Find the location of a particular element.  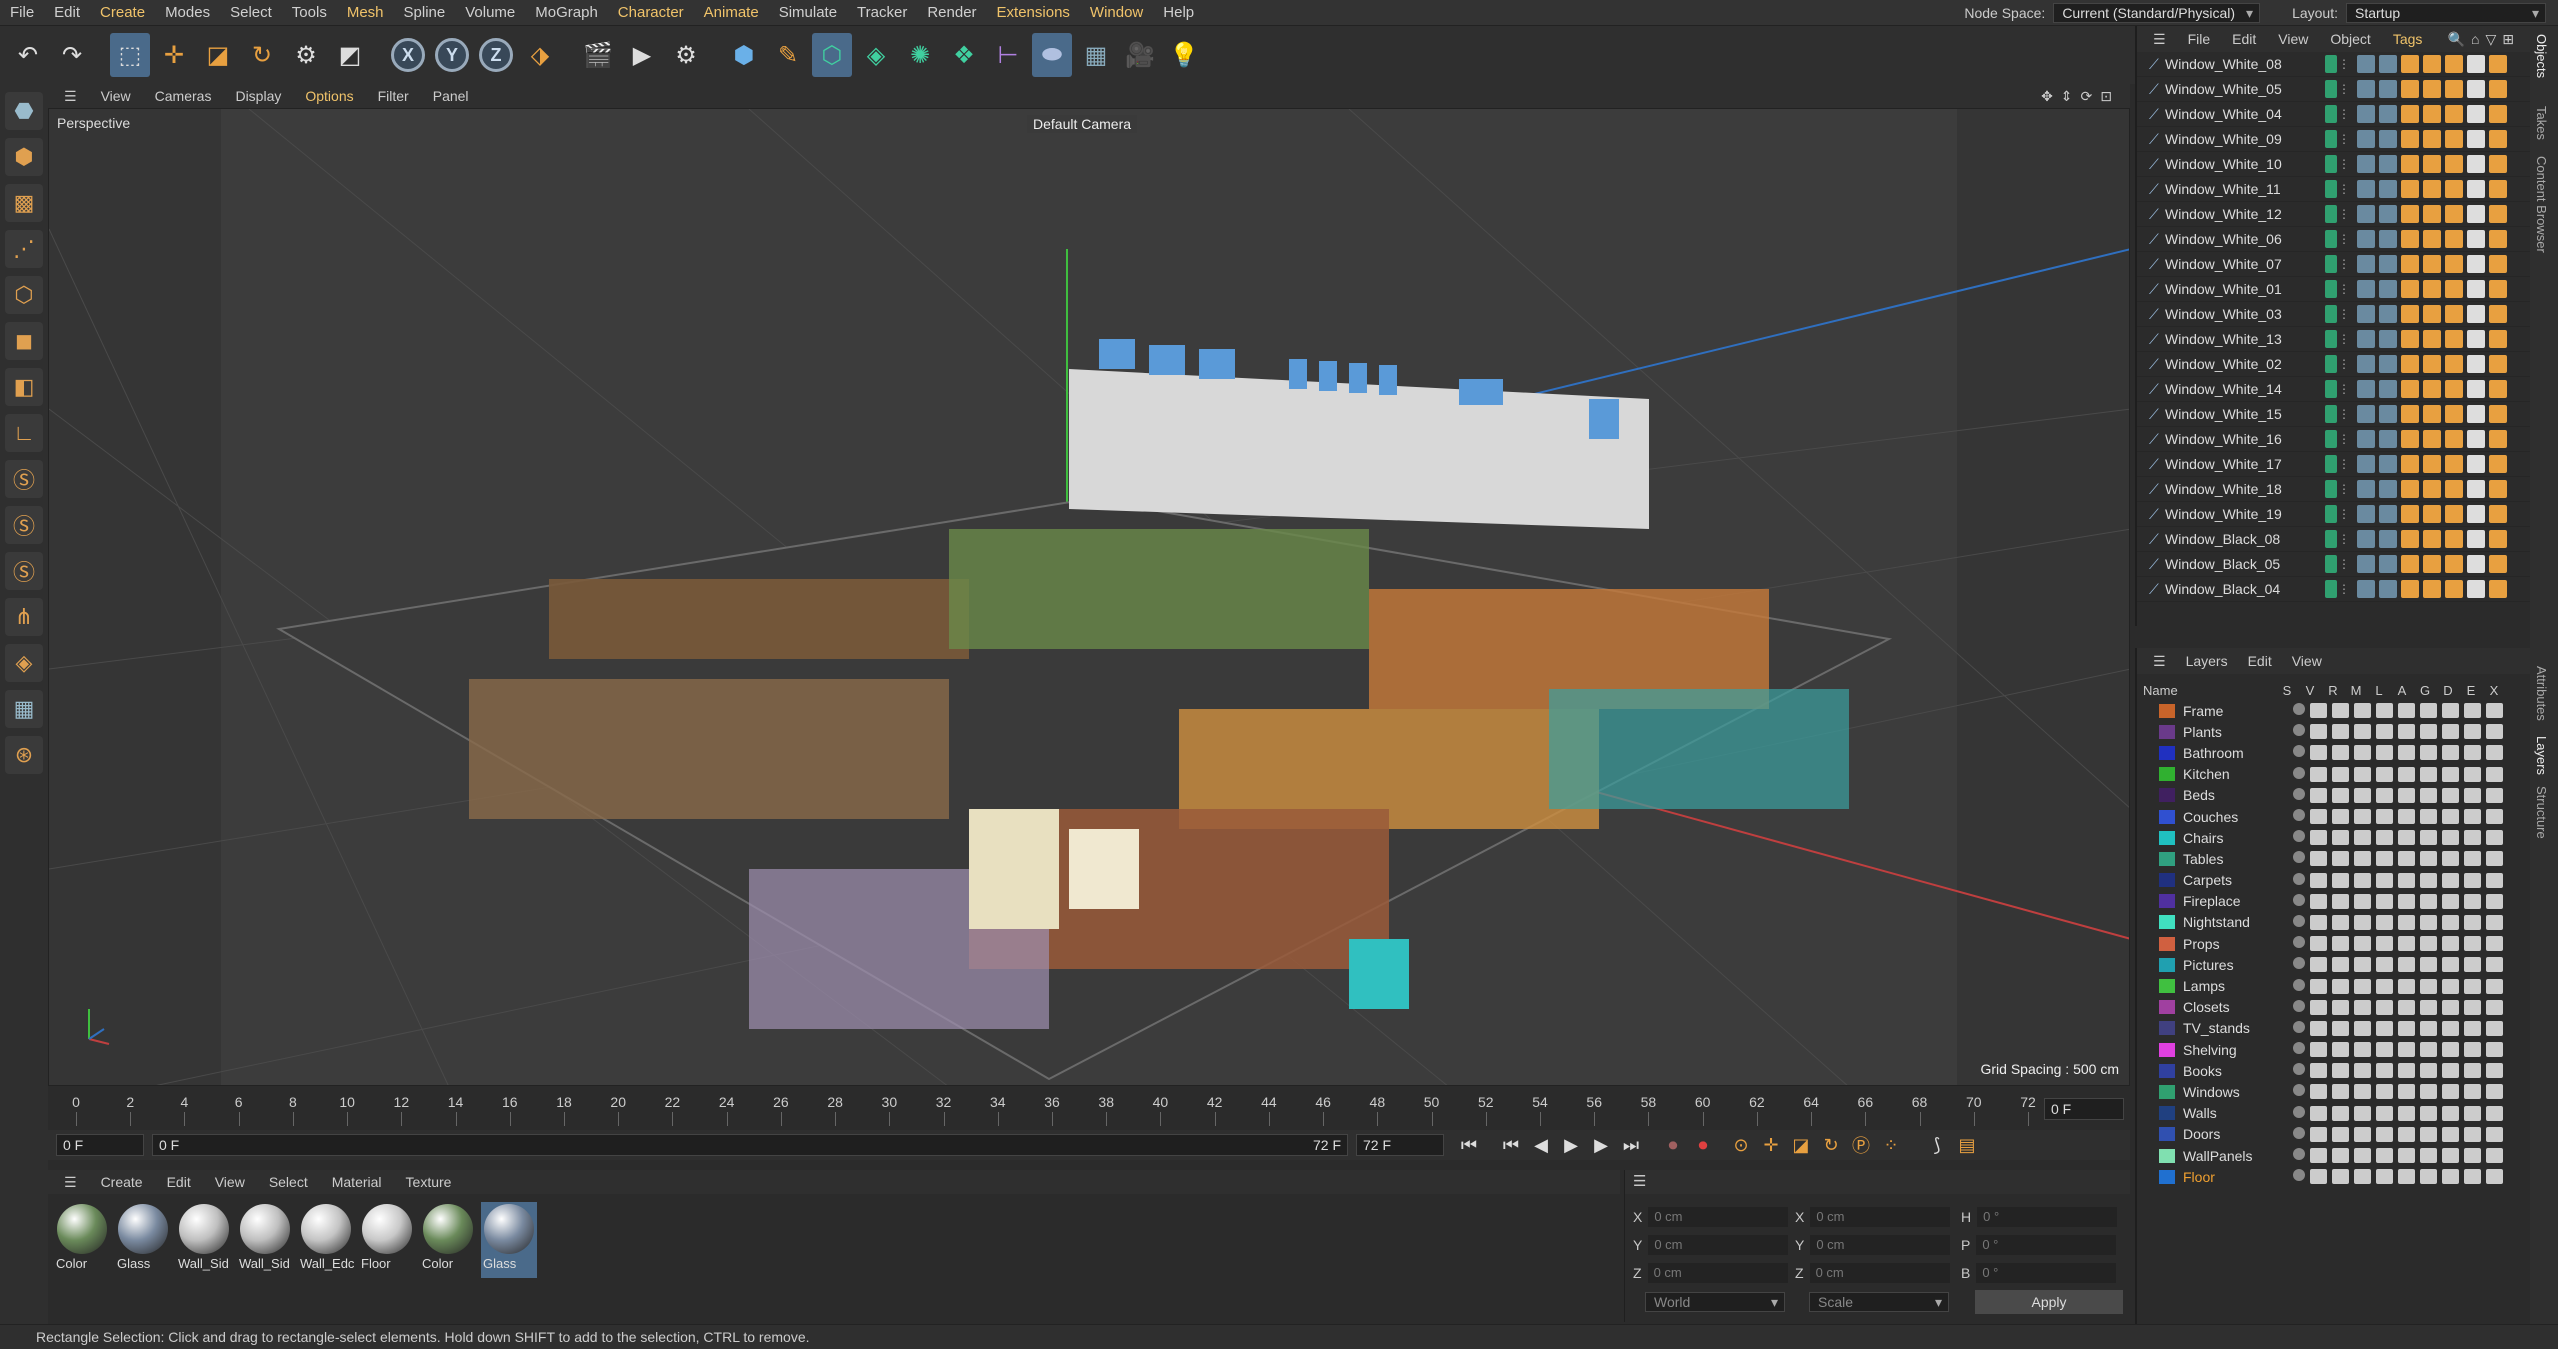

layer-row: Couches is located at coordinates (2333, 816).